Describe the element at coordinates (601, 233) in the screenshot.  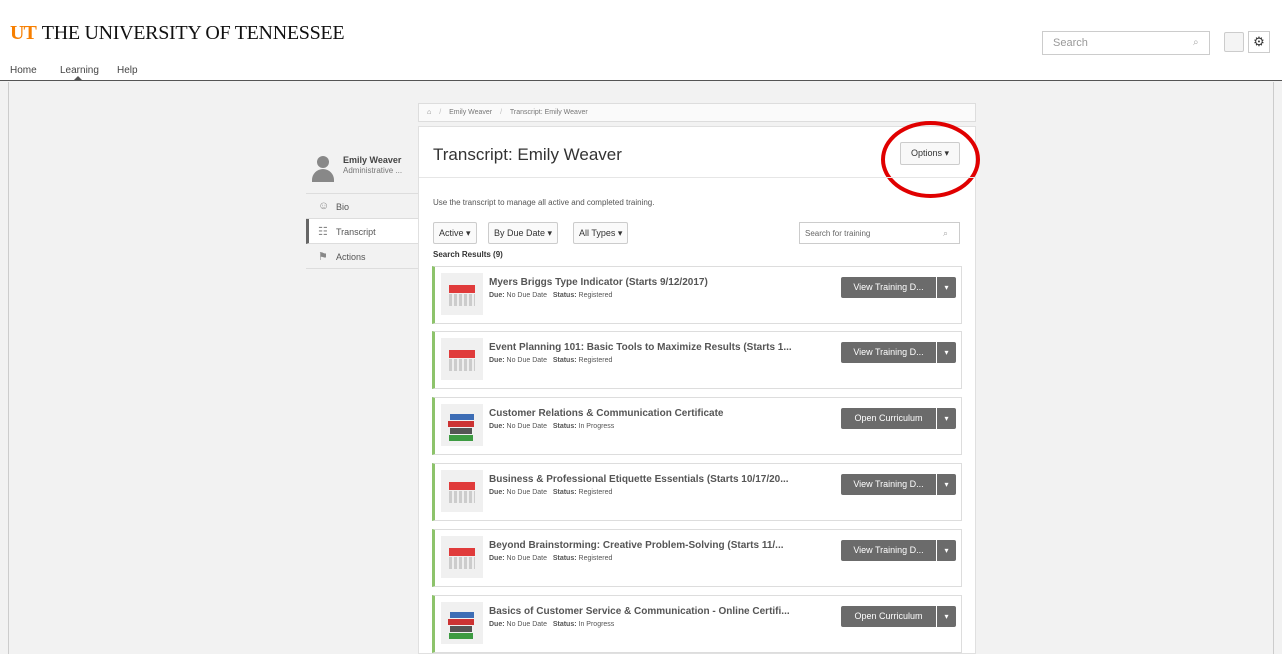
I see `filter-type-dropdown: All Types ▾` at that location.